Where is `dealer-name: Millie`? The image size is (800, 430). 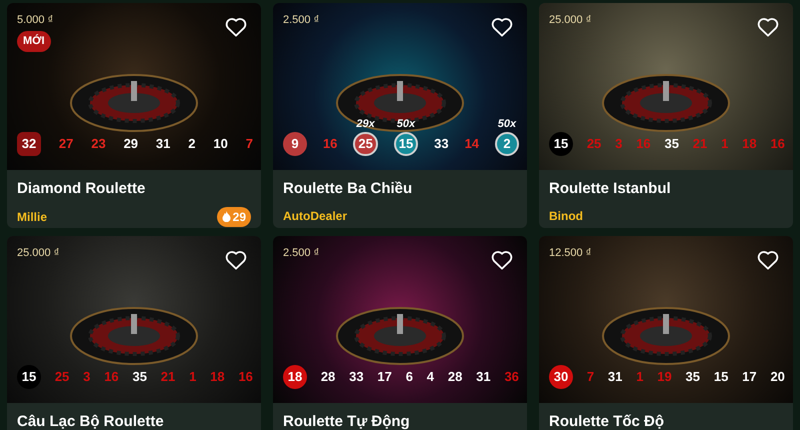
dealer-name: Millie is located at coordinates (32, 217).